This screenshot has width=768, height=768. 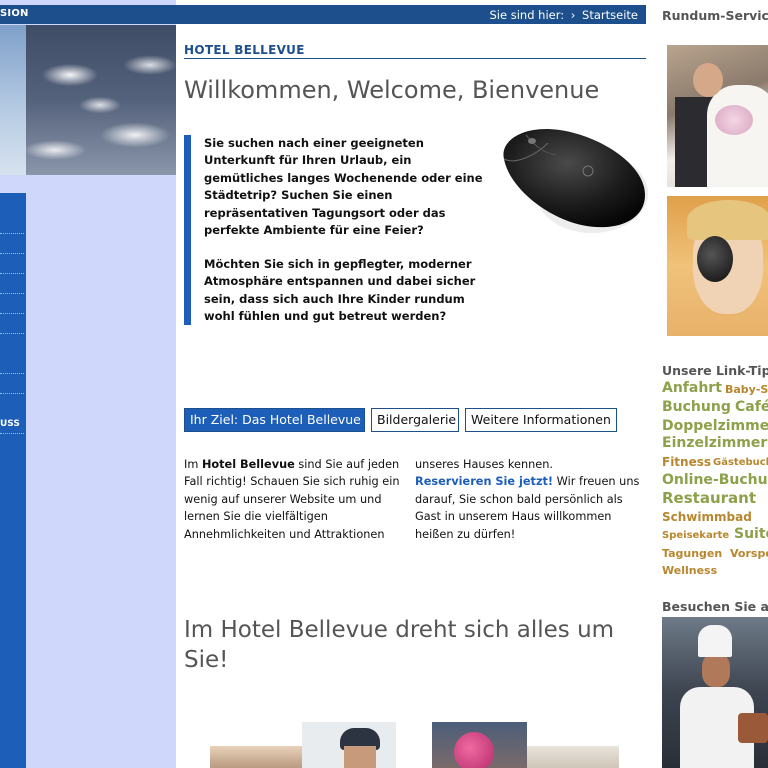 What do you see at coordinates (193, 464) in the screenshot?
I see `col-a-text-pre: Im` at bounding box center [193, 464].